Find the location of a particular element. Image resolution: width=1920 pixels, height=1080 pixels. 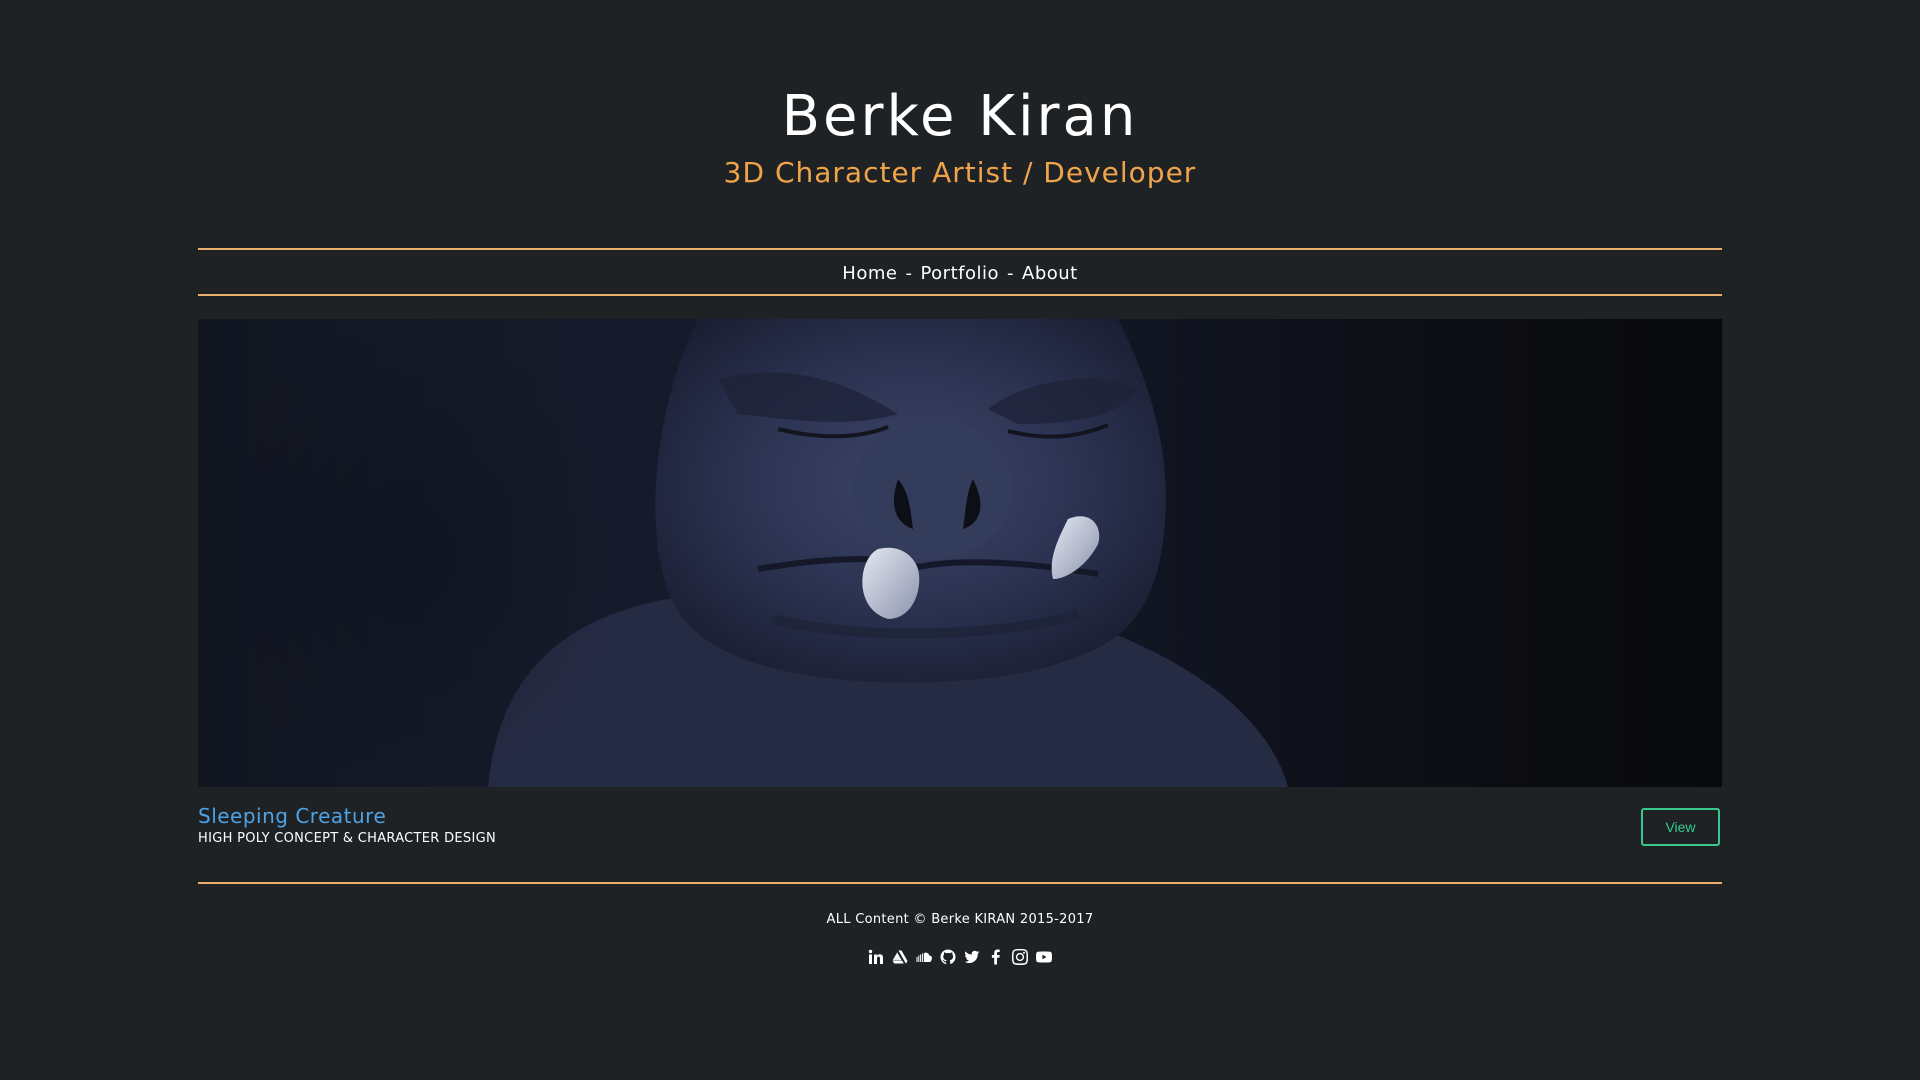

nav-item-portfolio: Portfolio is located at coordinates (959, 273).